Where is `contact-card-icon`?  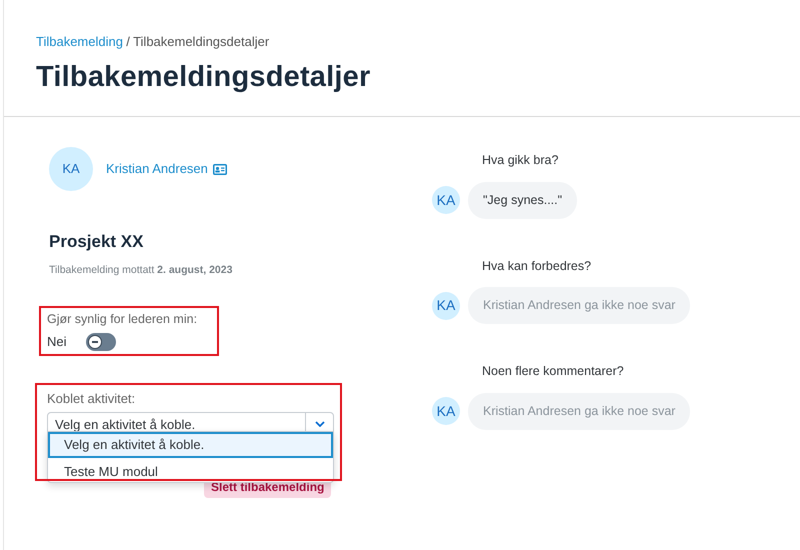
contact-card-icon is located at coordinates (219, 169).